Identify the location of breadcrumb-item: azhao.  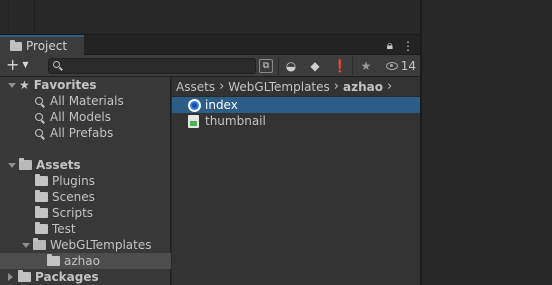
(363, 87).